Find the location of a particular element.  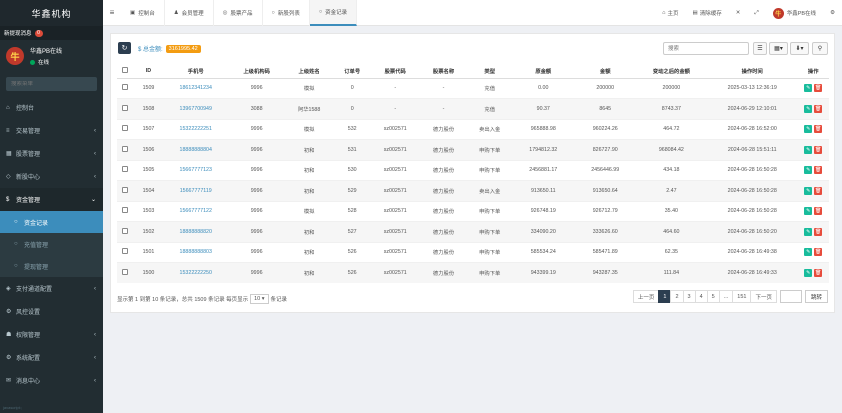

page-jump-input is located at coordinates (790, 296).